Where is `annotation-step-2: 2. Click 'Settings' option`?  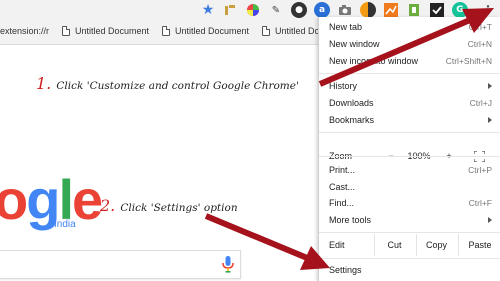 annotation-step-2: 2. Click 'Settings' option is located at coordinates (169, 205).